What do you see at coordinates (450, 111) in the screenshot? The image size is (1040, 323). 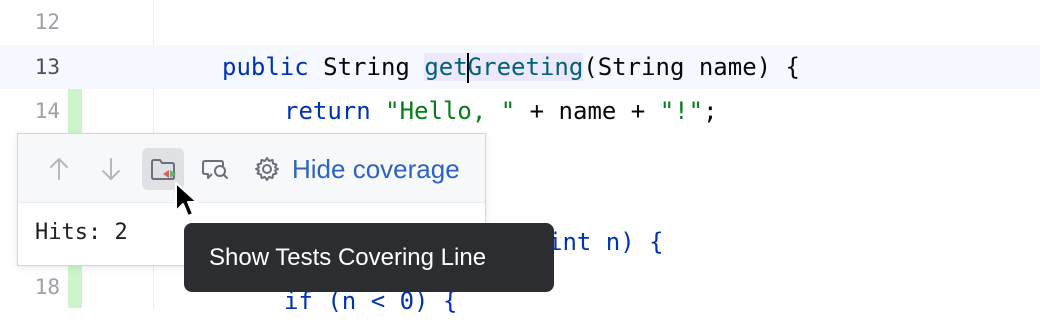 I see `string-literal: "Hello, "` at bounding box center [450, 111].